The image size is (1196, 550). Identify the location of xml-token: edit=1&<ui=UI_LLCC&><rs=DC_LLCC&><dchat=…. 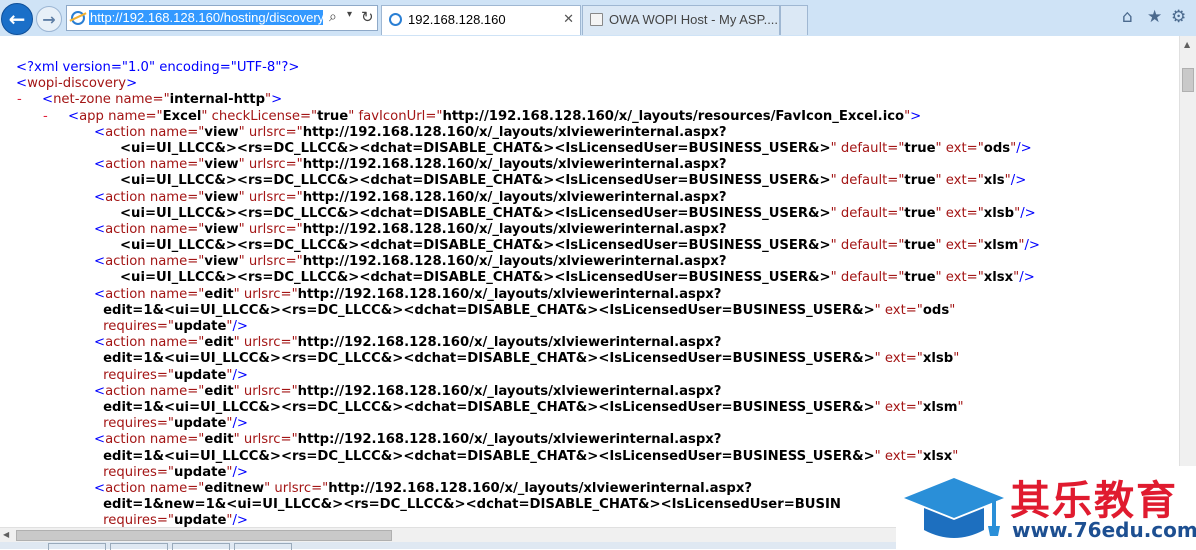
(489, 456).